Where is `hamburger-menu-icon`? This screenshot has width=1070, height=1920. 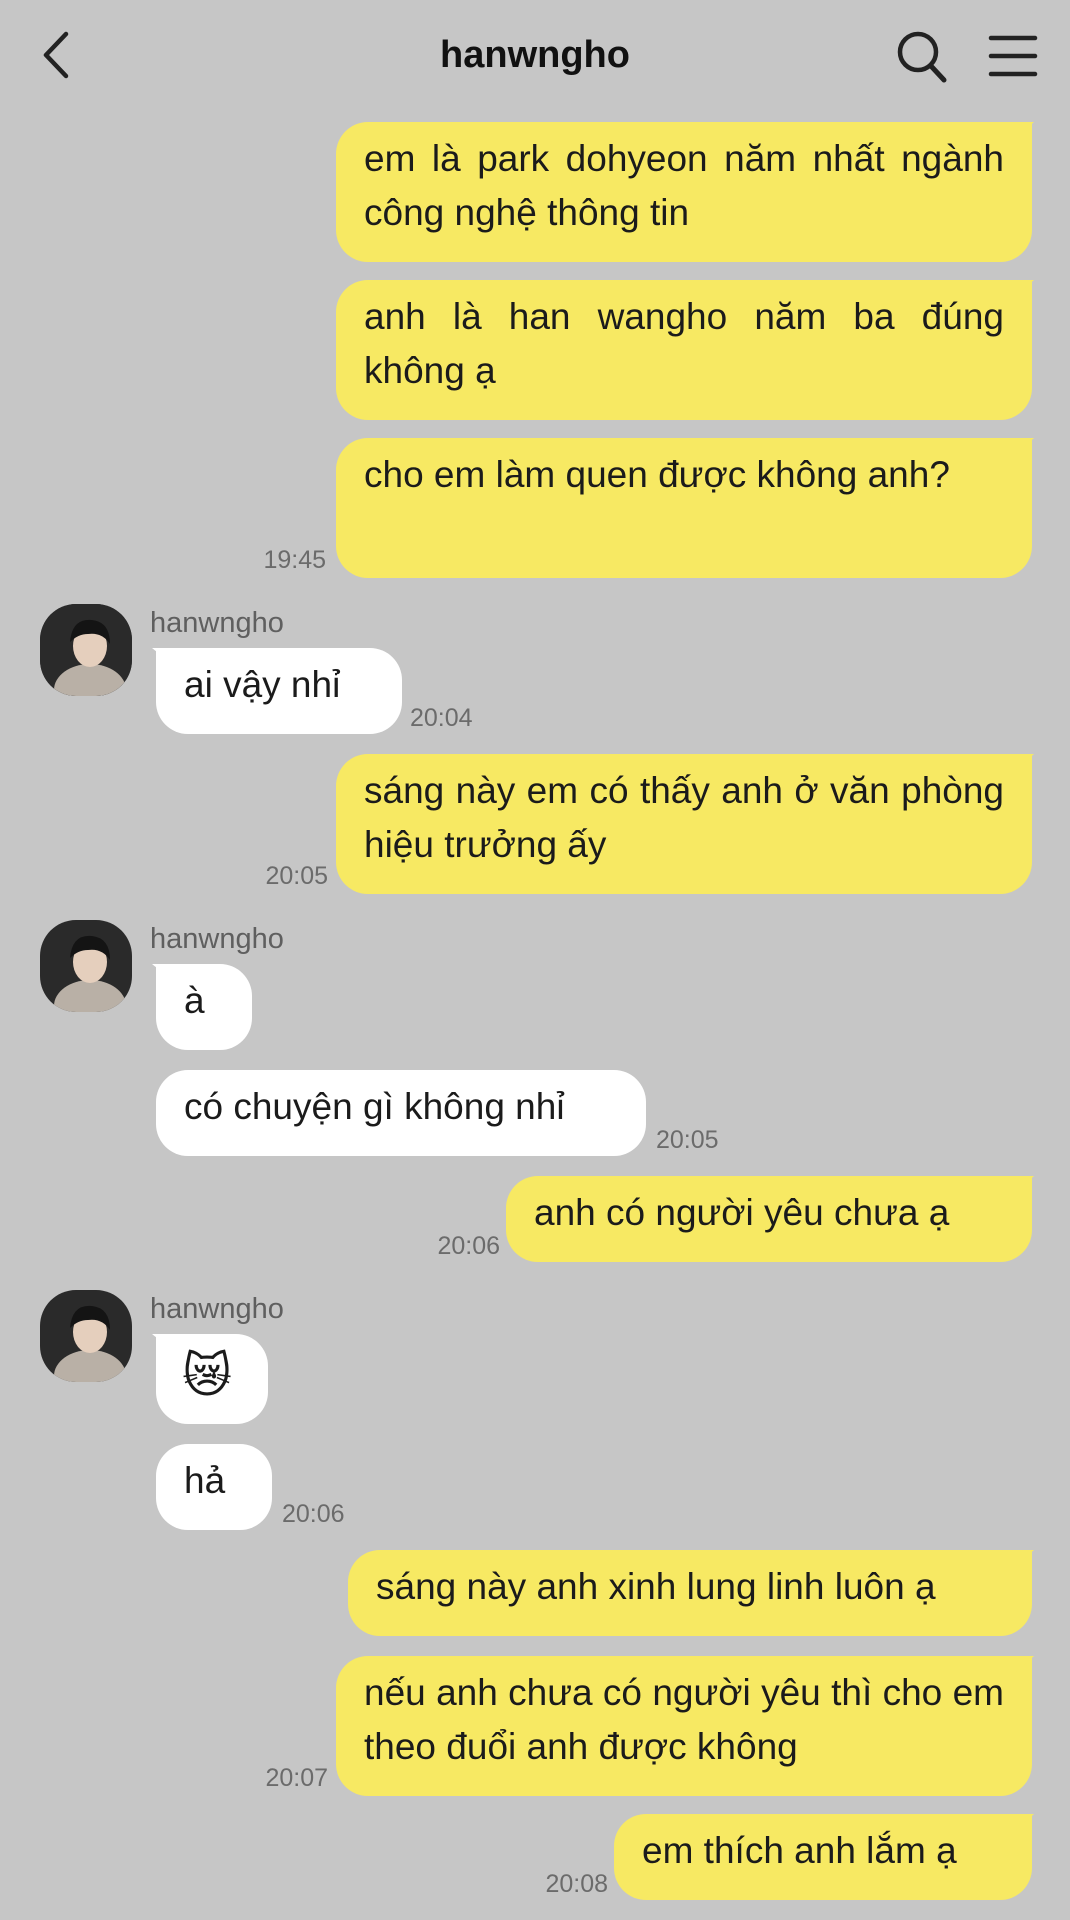
hamburger-menu-icon is located at coordinates (1013, 56).